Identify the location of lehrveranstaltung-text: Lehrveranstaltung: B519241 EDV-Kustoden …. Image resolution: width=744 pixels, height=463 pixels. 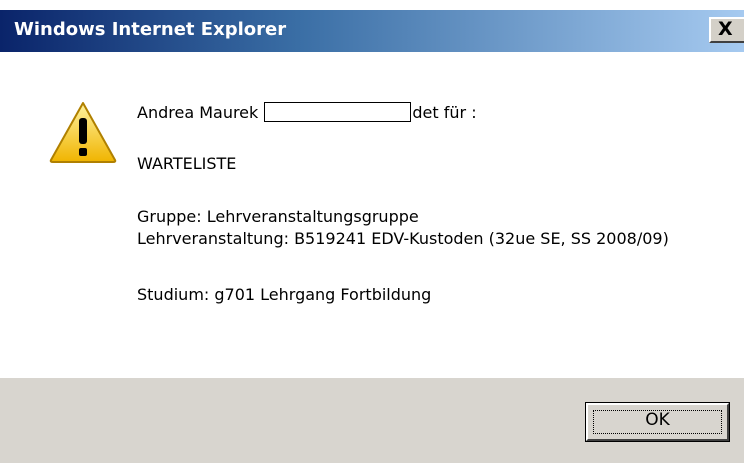
(403, 238).